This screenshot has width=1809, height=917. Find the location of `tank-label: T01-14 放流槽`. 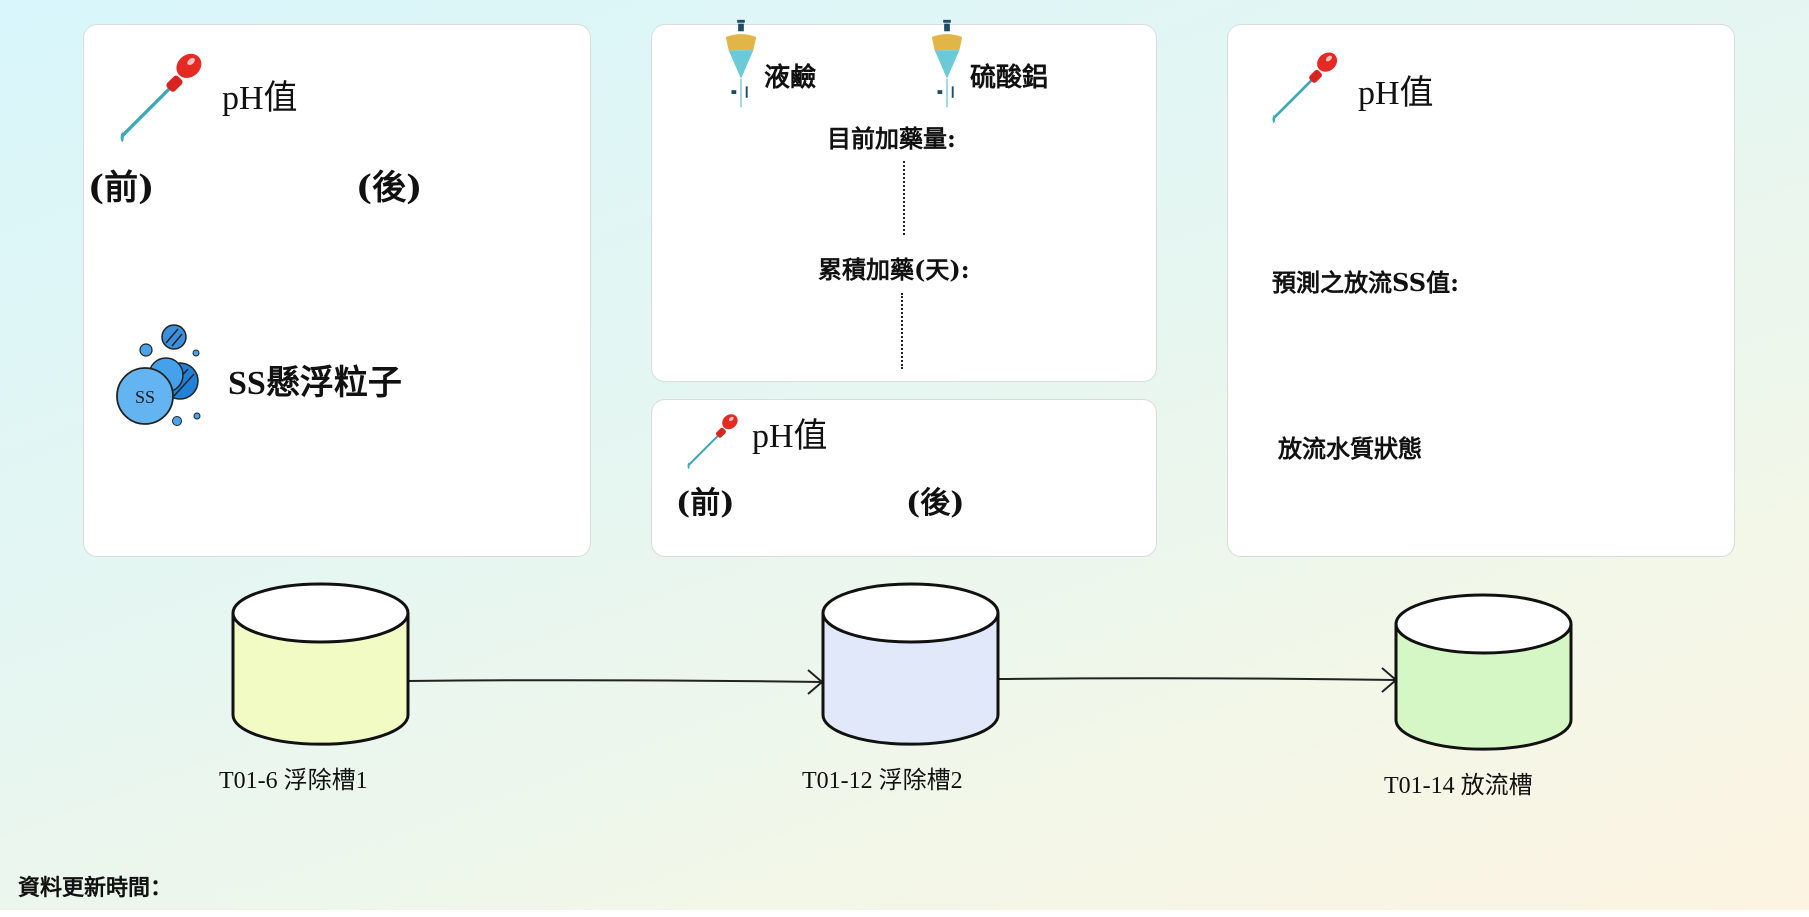

tank-label: T01-14 放流槽 is located at coordinates (1458, 786).